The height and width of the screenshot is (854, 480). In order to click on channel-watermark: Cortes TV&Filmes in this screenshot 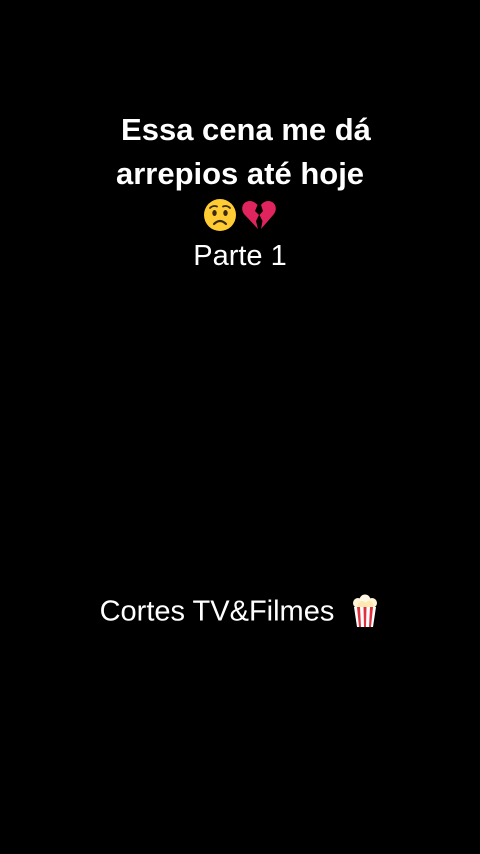, I will do `click(240, 610)`.